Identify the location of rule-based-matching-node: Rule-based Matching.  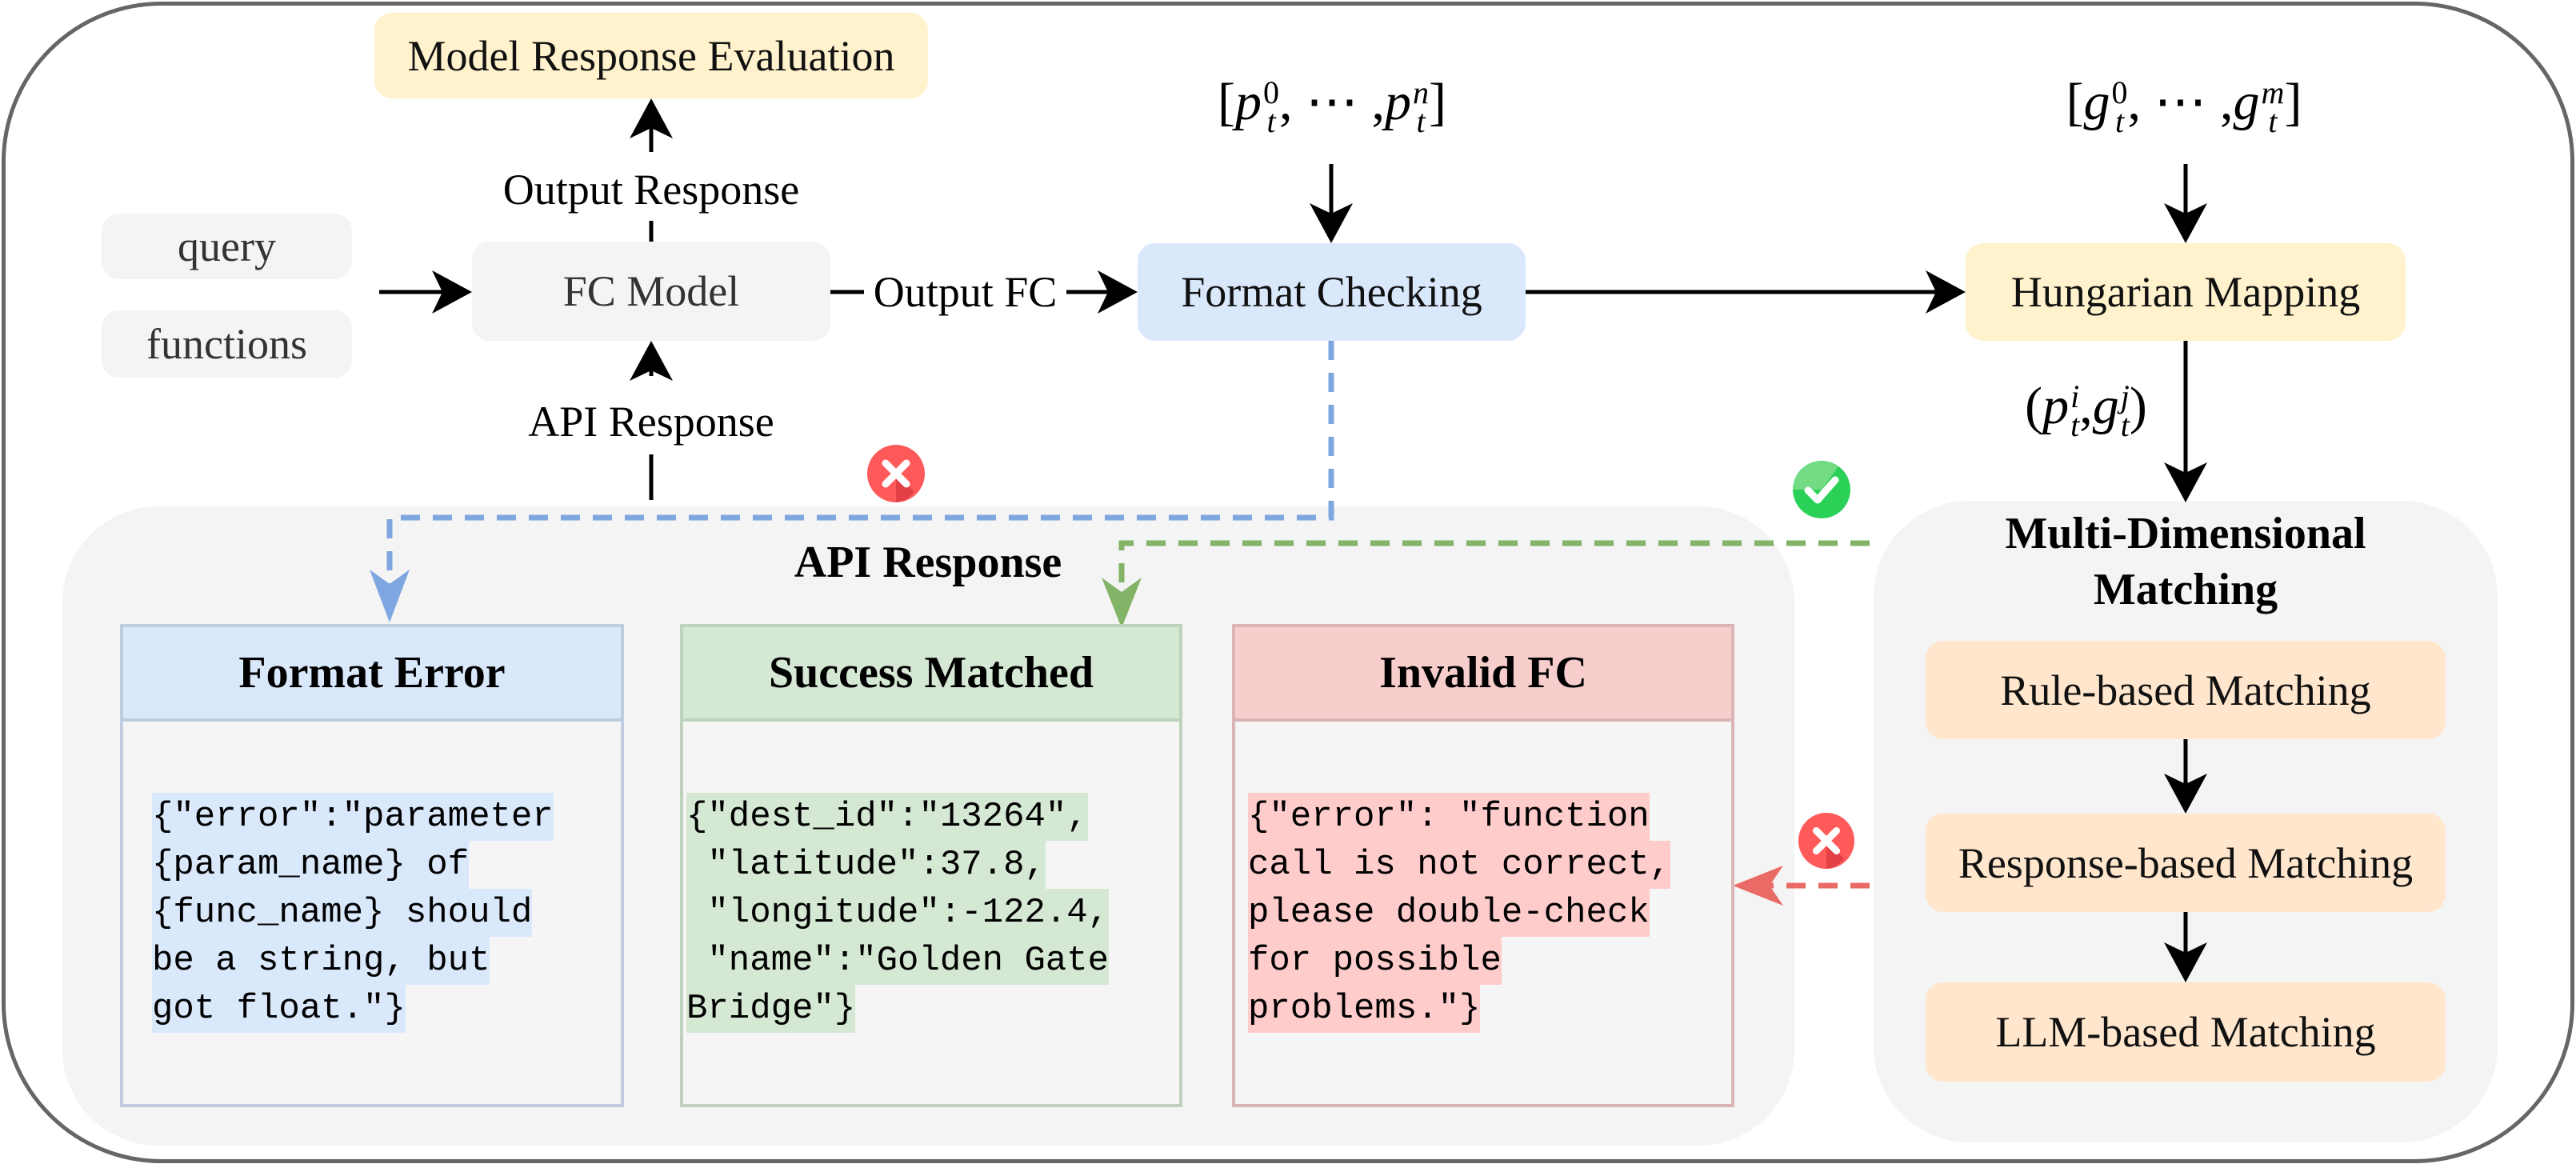
(2186, 690).